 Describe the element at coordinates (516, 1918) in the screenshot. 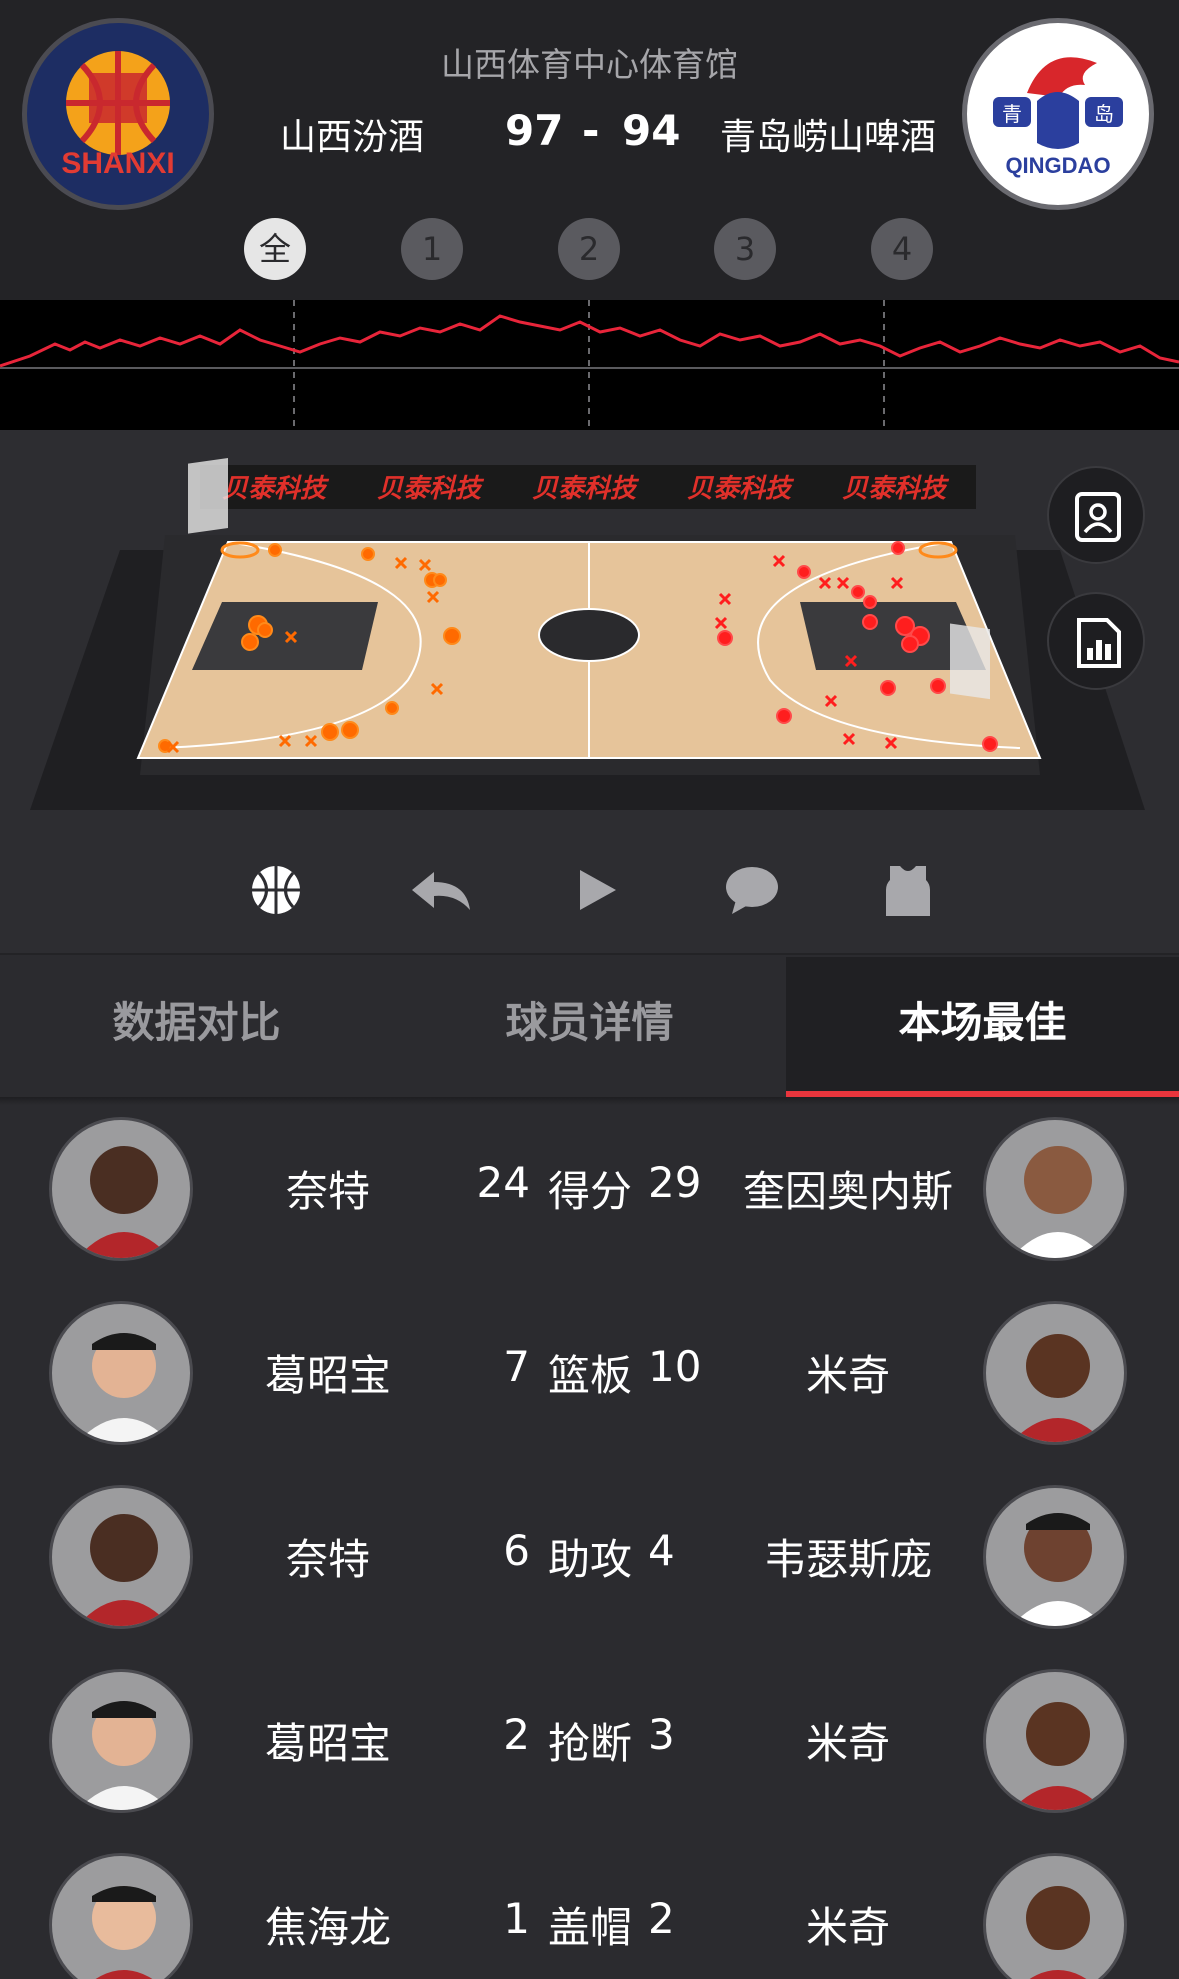

I see `home-stat-value: 1` at that location.